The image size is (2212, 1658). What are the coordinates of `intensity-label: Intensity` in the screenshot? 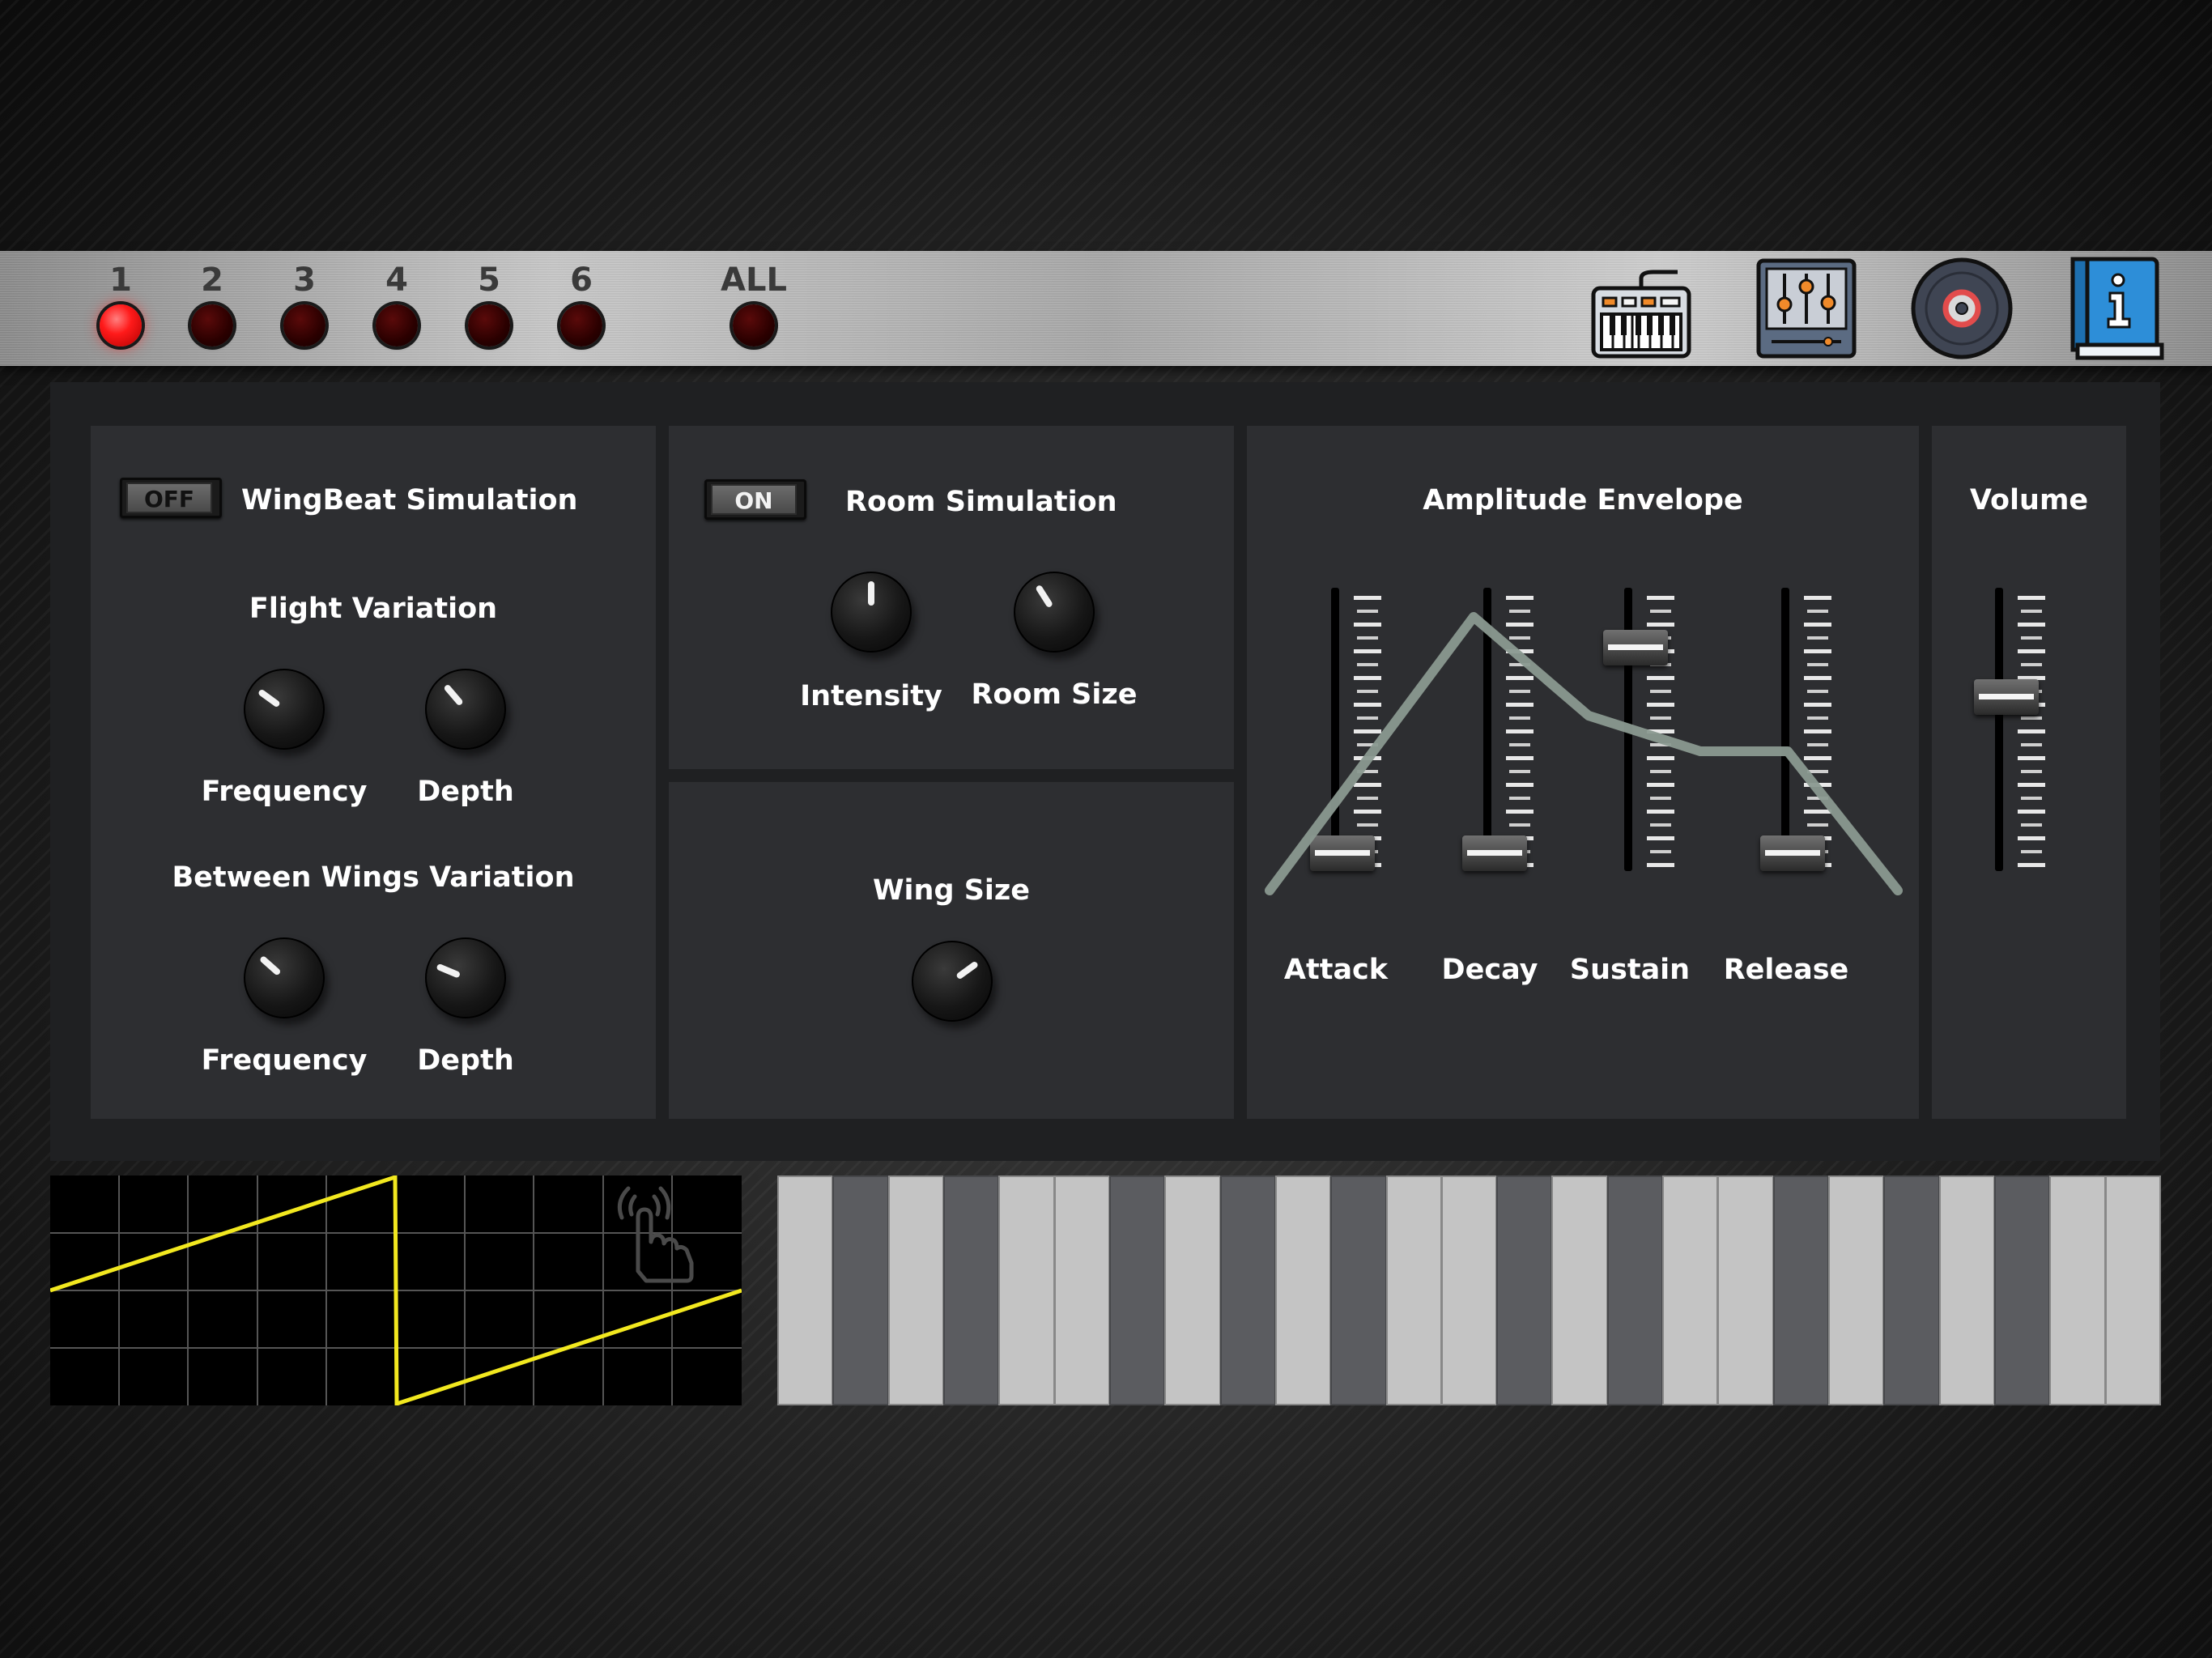 It's located at (871, 696).